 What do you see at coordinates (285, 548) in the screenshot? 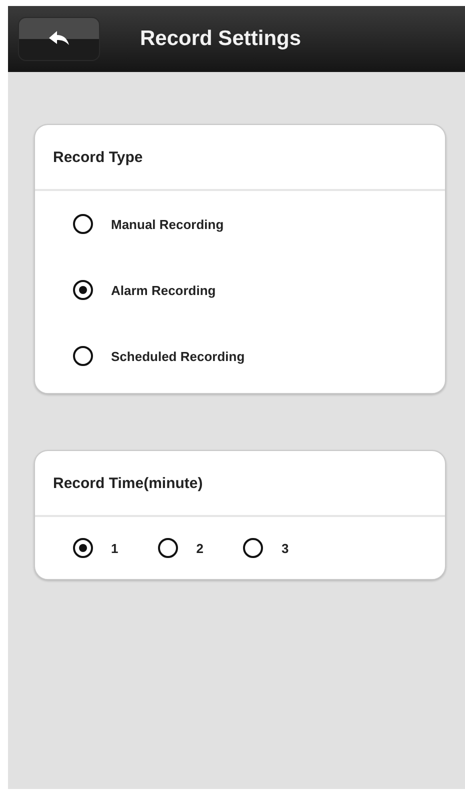
I see `option-label: 3` at bounding box center [285, 548].